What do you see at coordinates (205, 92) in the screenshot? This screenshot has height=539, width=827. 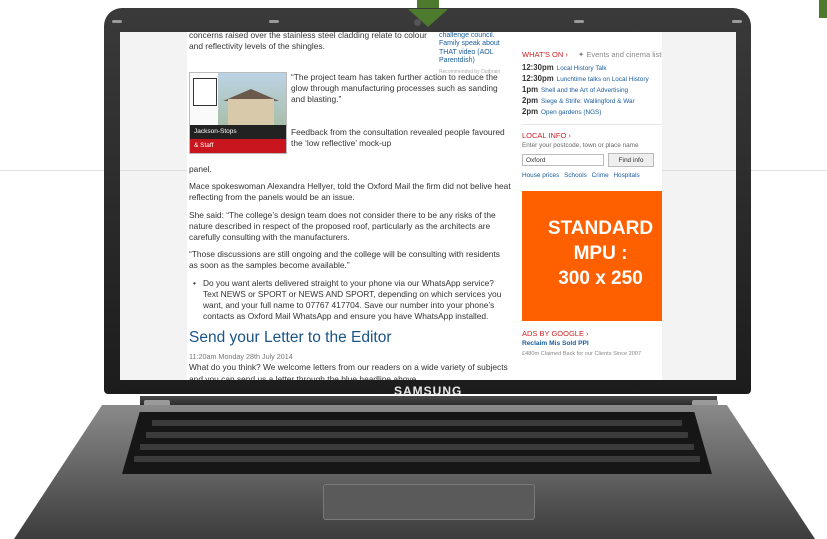 I see `crest-icon` at bounding box center [205, 92].